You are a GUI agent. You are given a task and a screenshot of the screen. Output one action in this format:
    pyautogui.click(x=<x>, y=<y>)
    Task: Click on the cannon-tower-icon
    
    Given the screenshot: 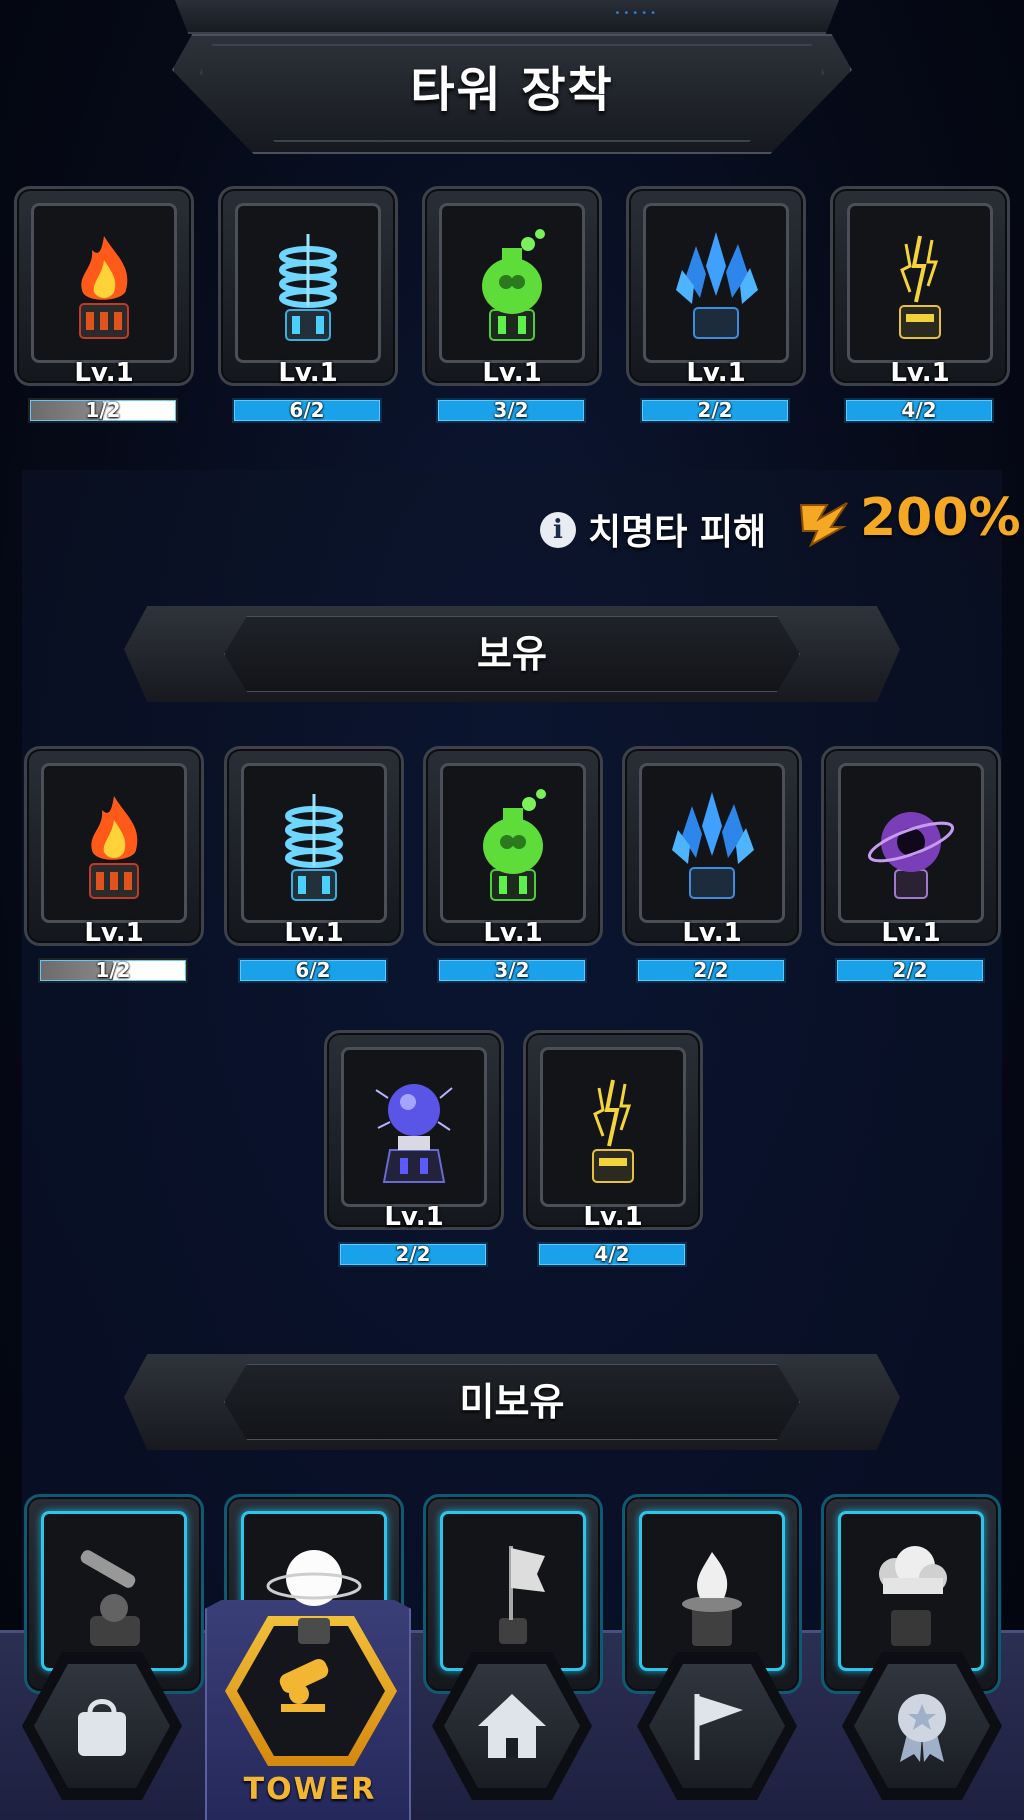 What is the action you would take?
    pyautogui.click(x=114, y=1594)
    